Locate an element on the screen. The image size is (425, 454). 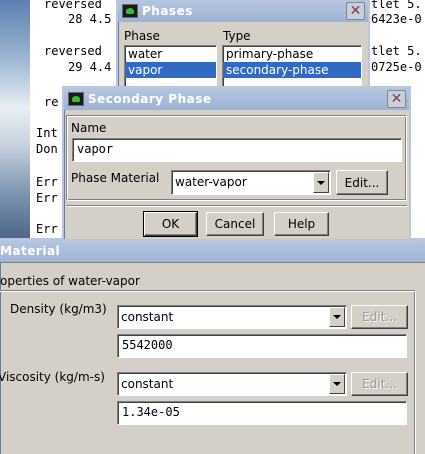
density-label: Density (kg/m3) is located at coordinates (58, 309).